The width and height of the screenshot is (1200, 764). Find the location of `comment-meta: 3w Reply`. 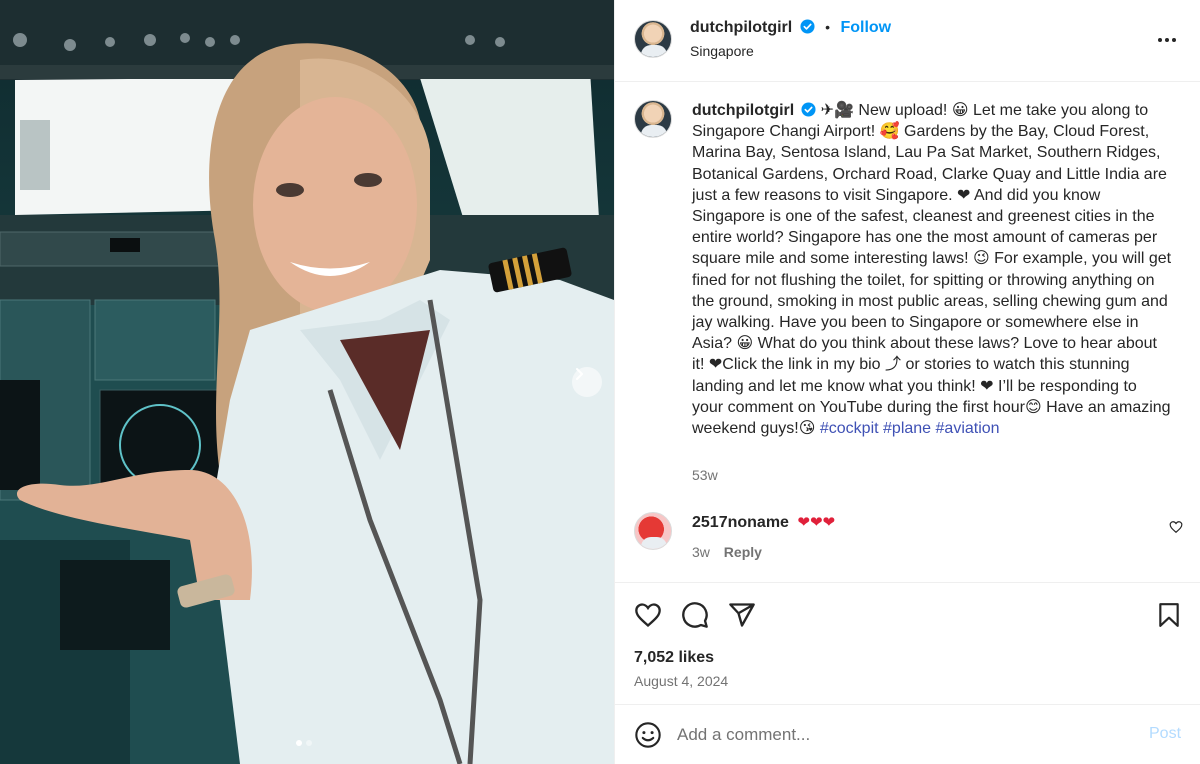

comment-meta: 3w Reply is located at coordinates (727, 552).